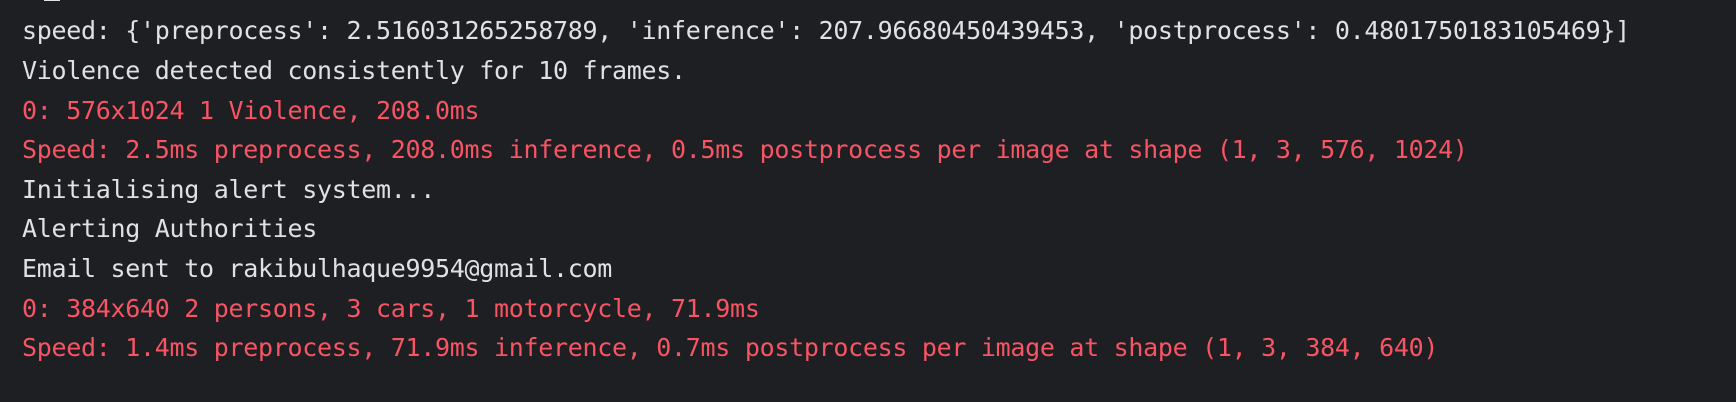  Describe the element at coordinates (251, 110) in the screenshot. I see `console-line-detection-result: 0: 576x1024 1 Violence, 208.0ms` at that location.